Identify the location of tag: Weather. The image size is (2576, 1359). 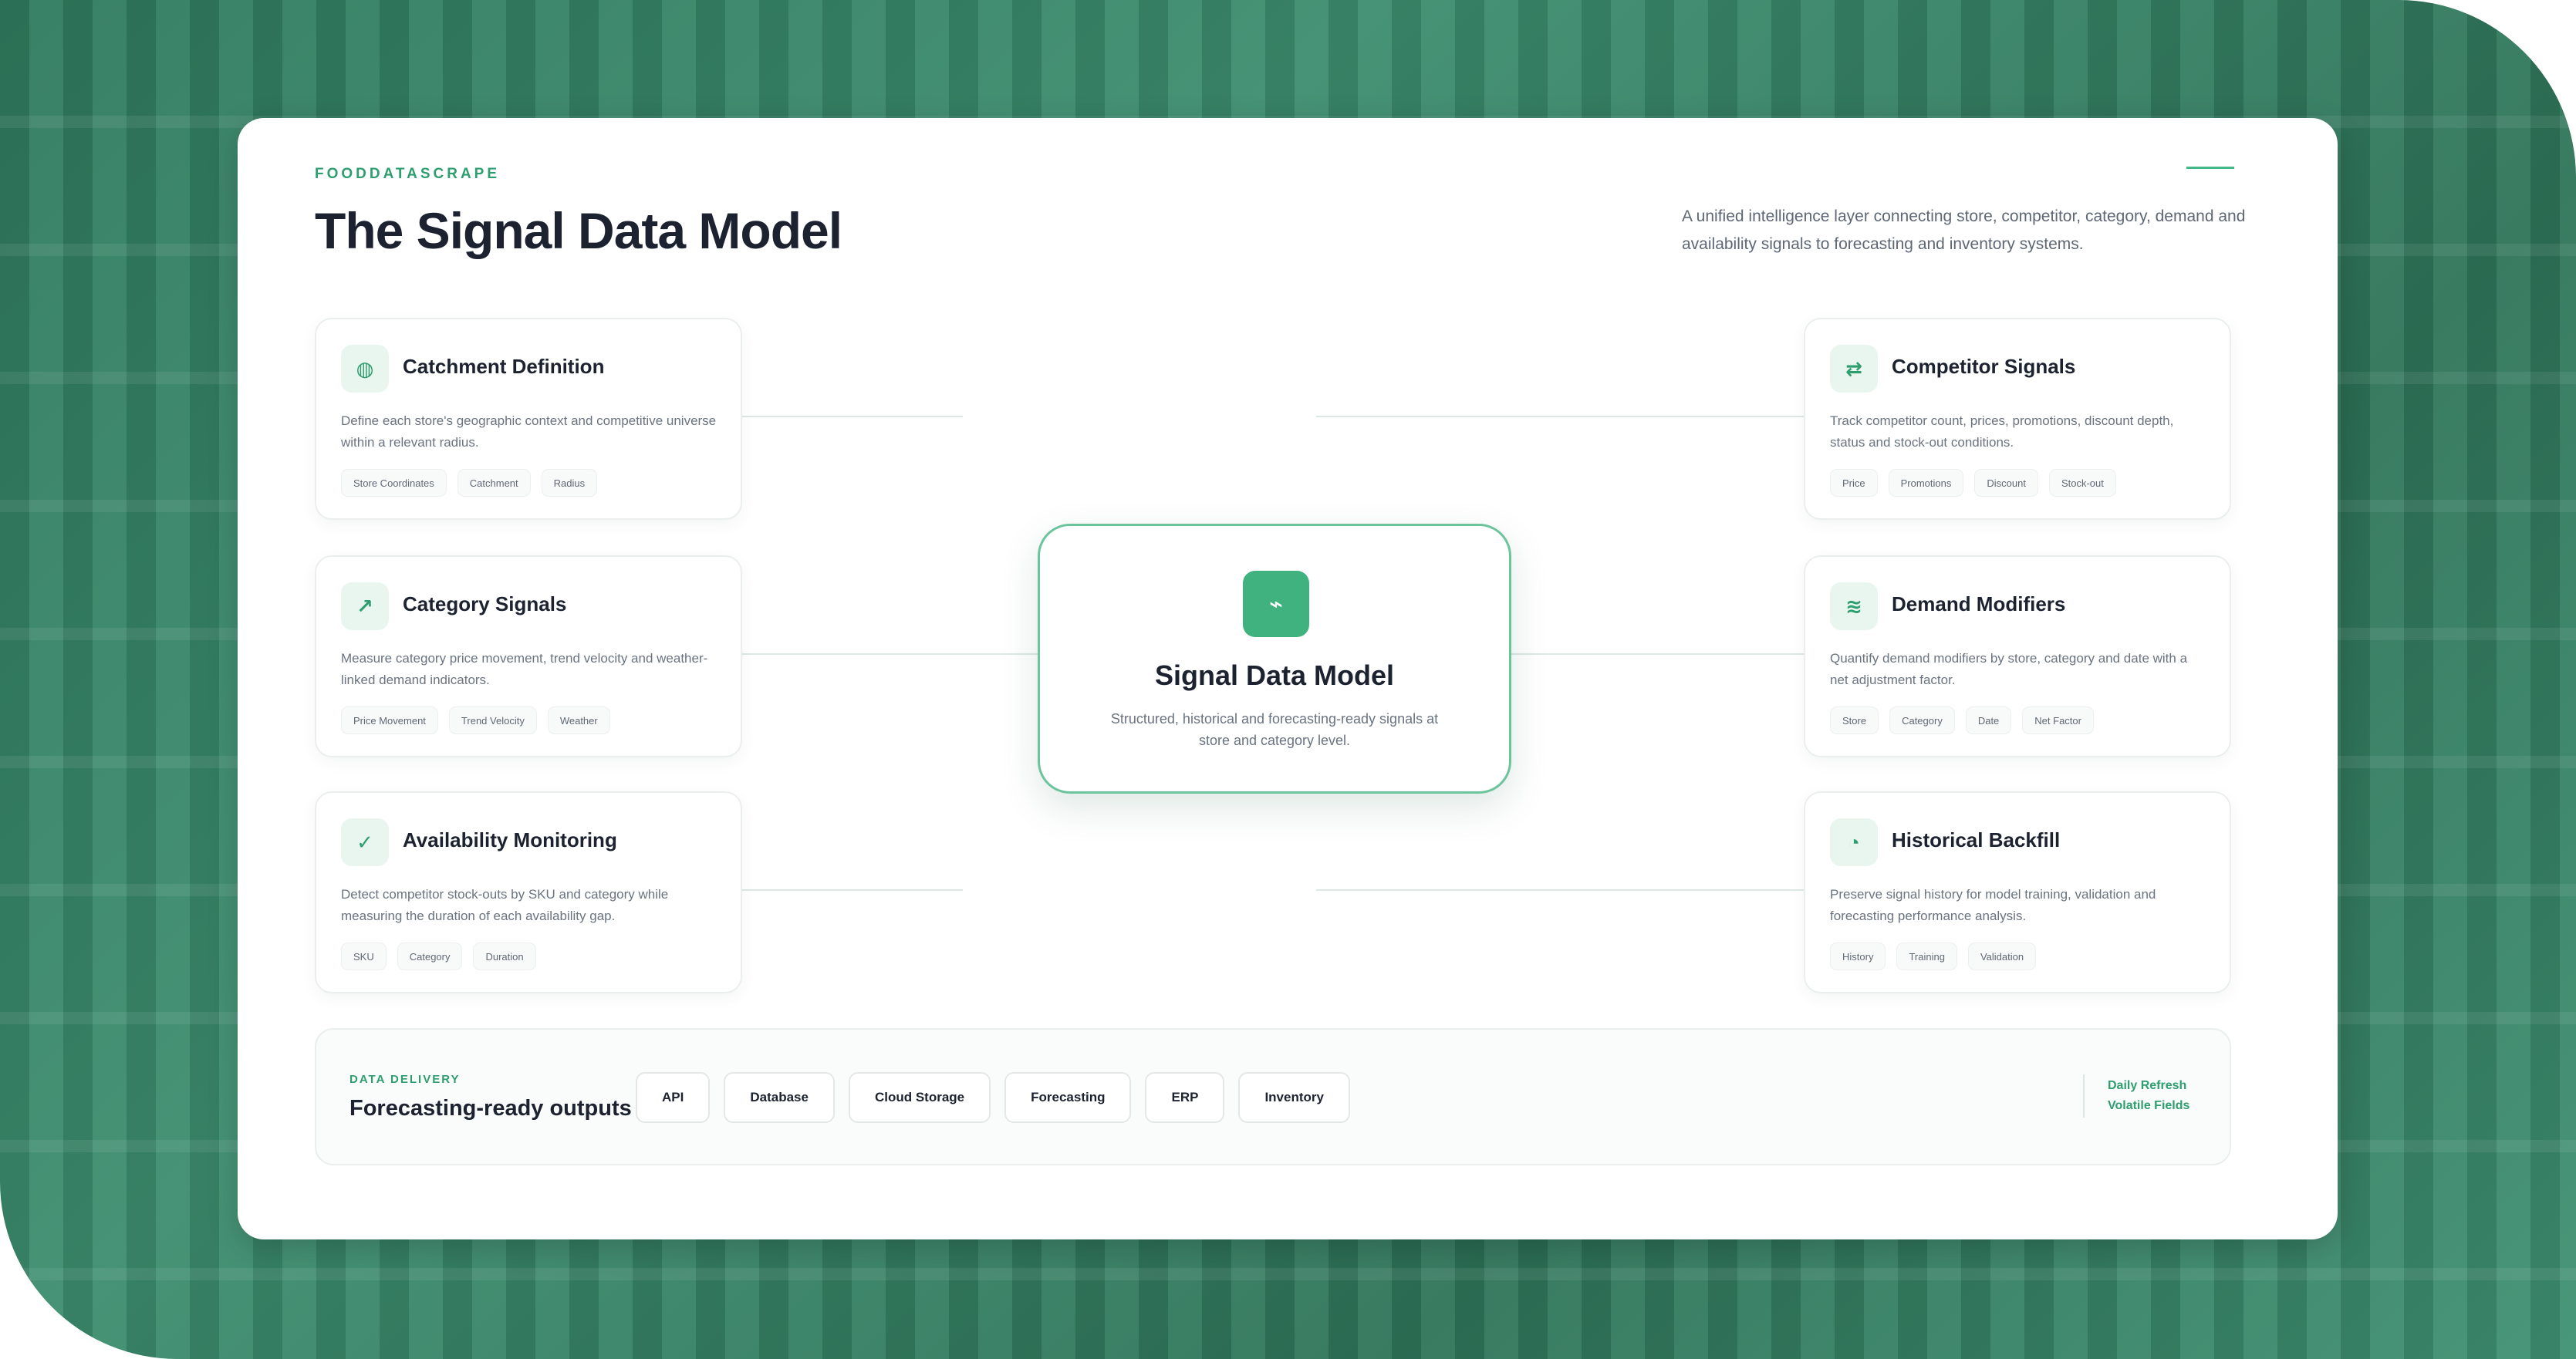
(578, 720).